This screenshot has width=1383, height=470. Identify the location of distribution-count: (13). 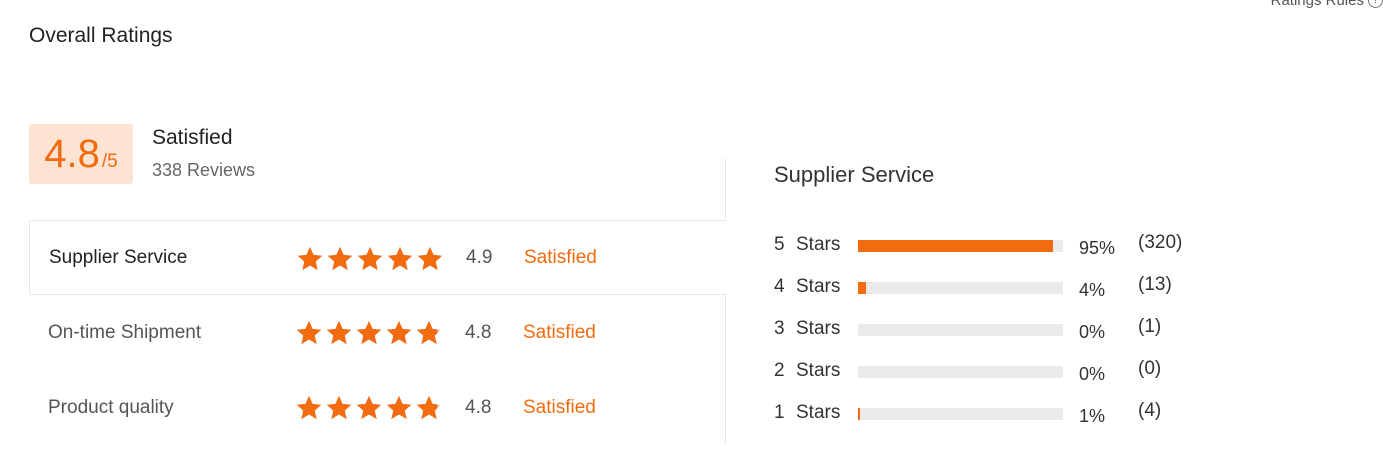
(1155, 284).